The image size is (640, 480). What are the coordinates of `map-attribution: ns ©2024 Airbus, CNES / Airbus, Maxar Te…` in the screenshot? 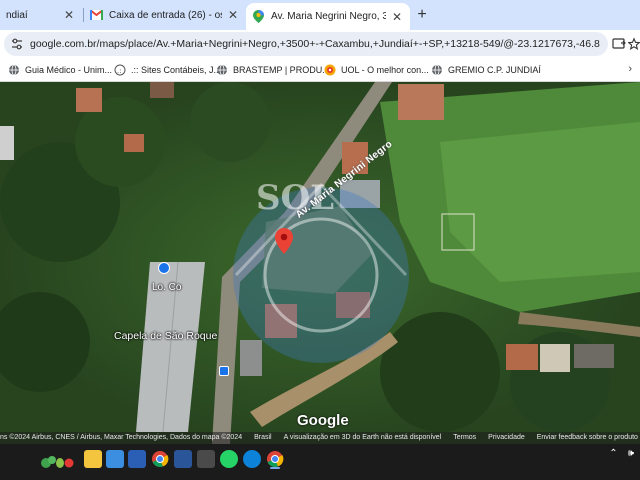 It's located at (320, 438).